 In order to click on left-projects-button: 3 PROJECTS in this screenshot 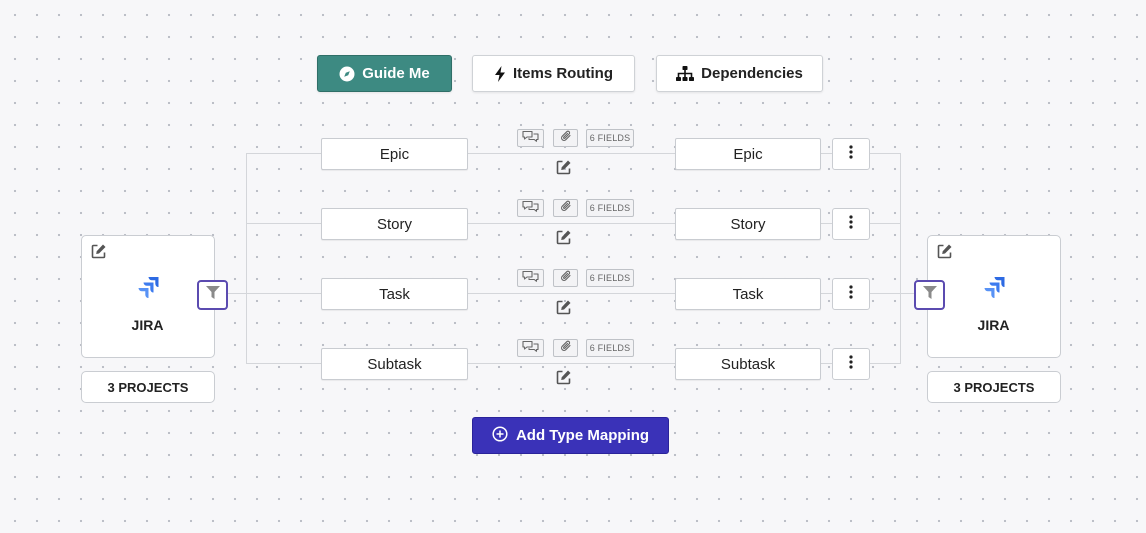, I will do `click(148, 387)`.